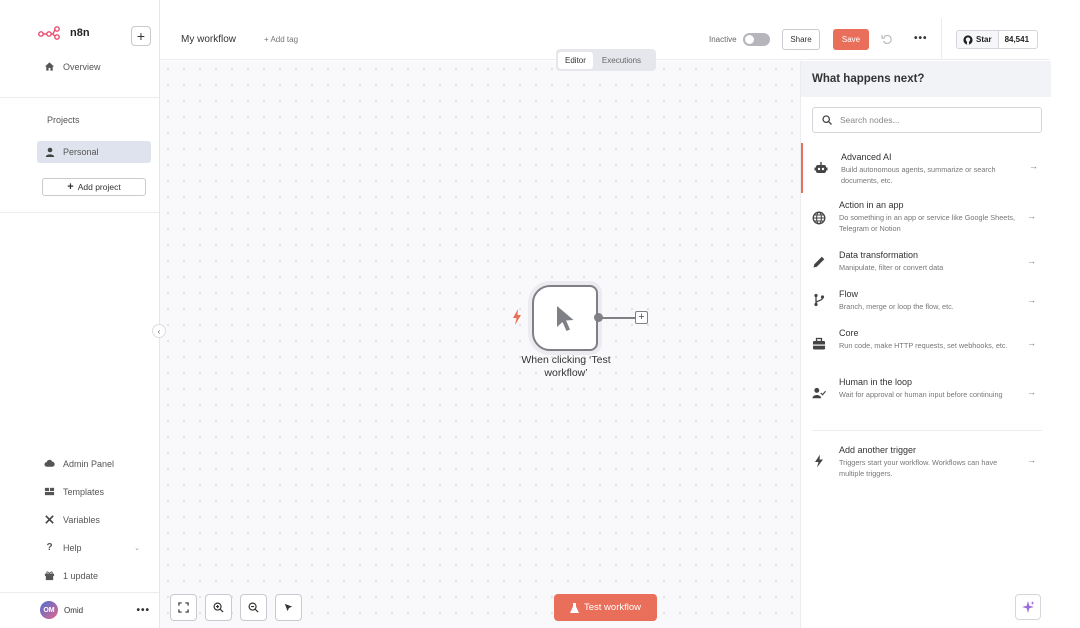 Image resolution: width=1080 pixels, height=628 pixels. What do you see at coordinates (49, 519) in the screenshot?
I see `variables-icon` at bounding box center [49, 519].